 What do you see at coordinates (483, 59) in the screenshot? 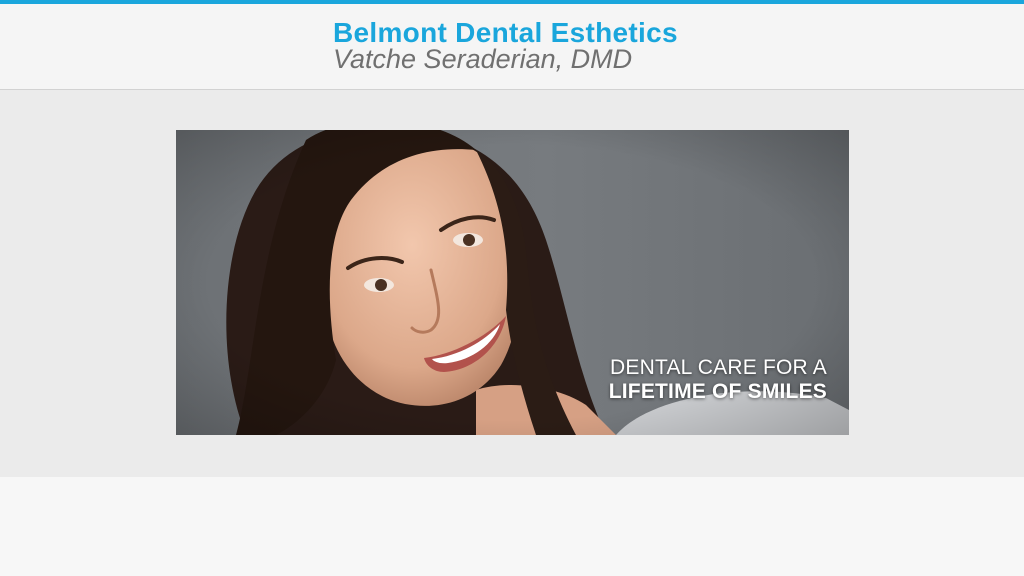
I see `site-subtitle: Vatche Seraderian, DMD` at bounding box center [483, 59].